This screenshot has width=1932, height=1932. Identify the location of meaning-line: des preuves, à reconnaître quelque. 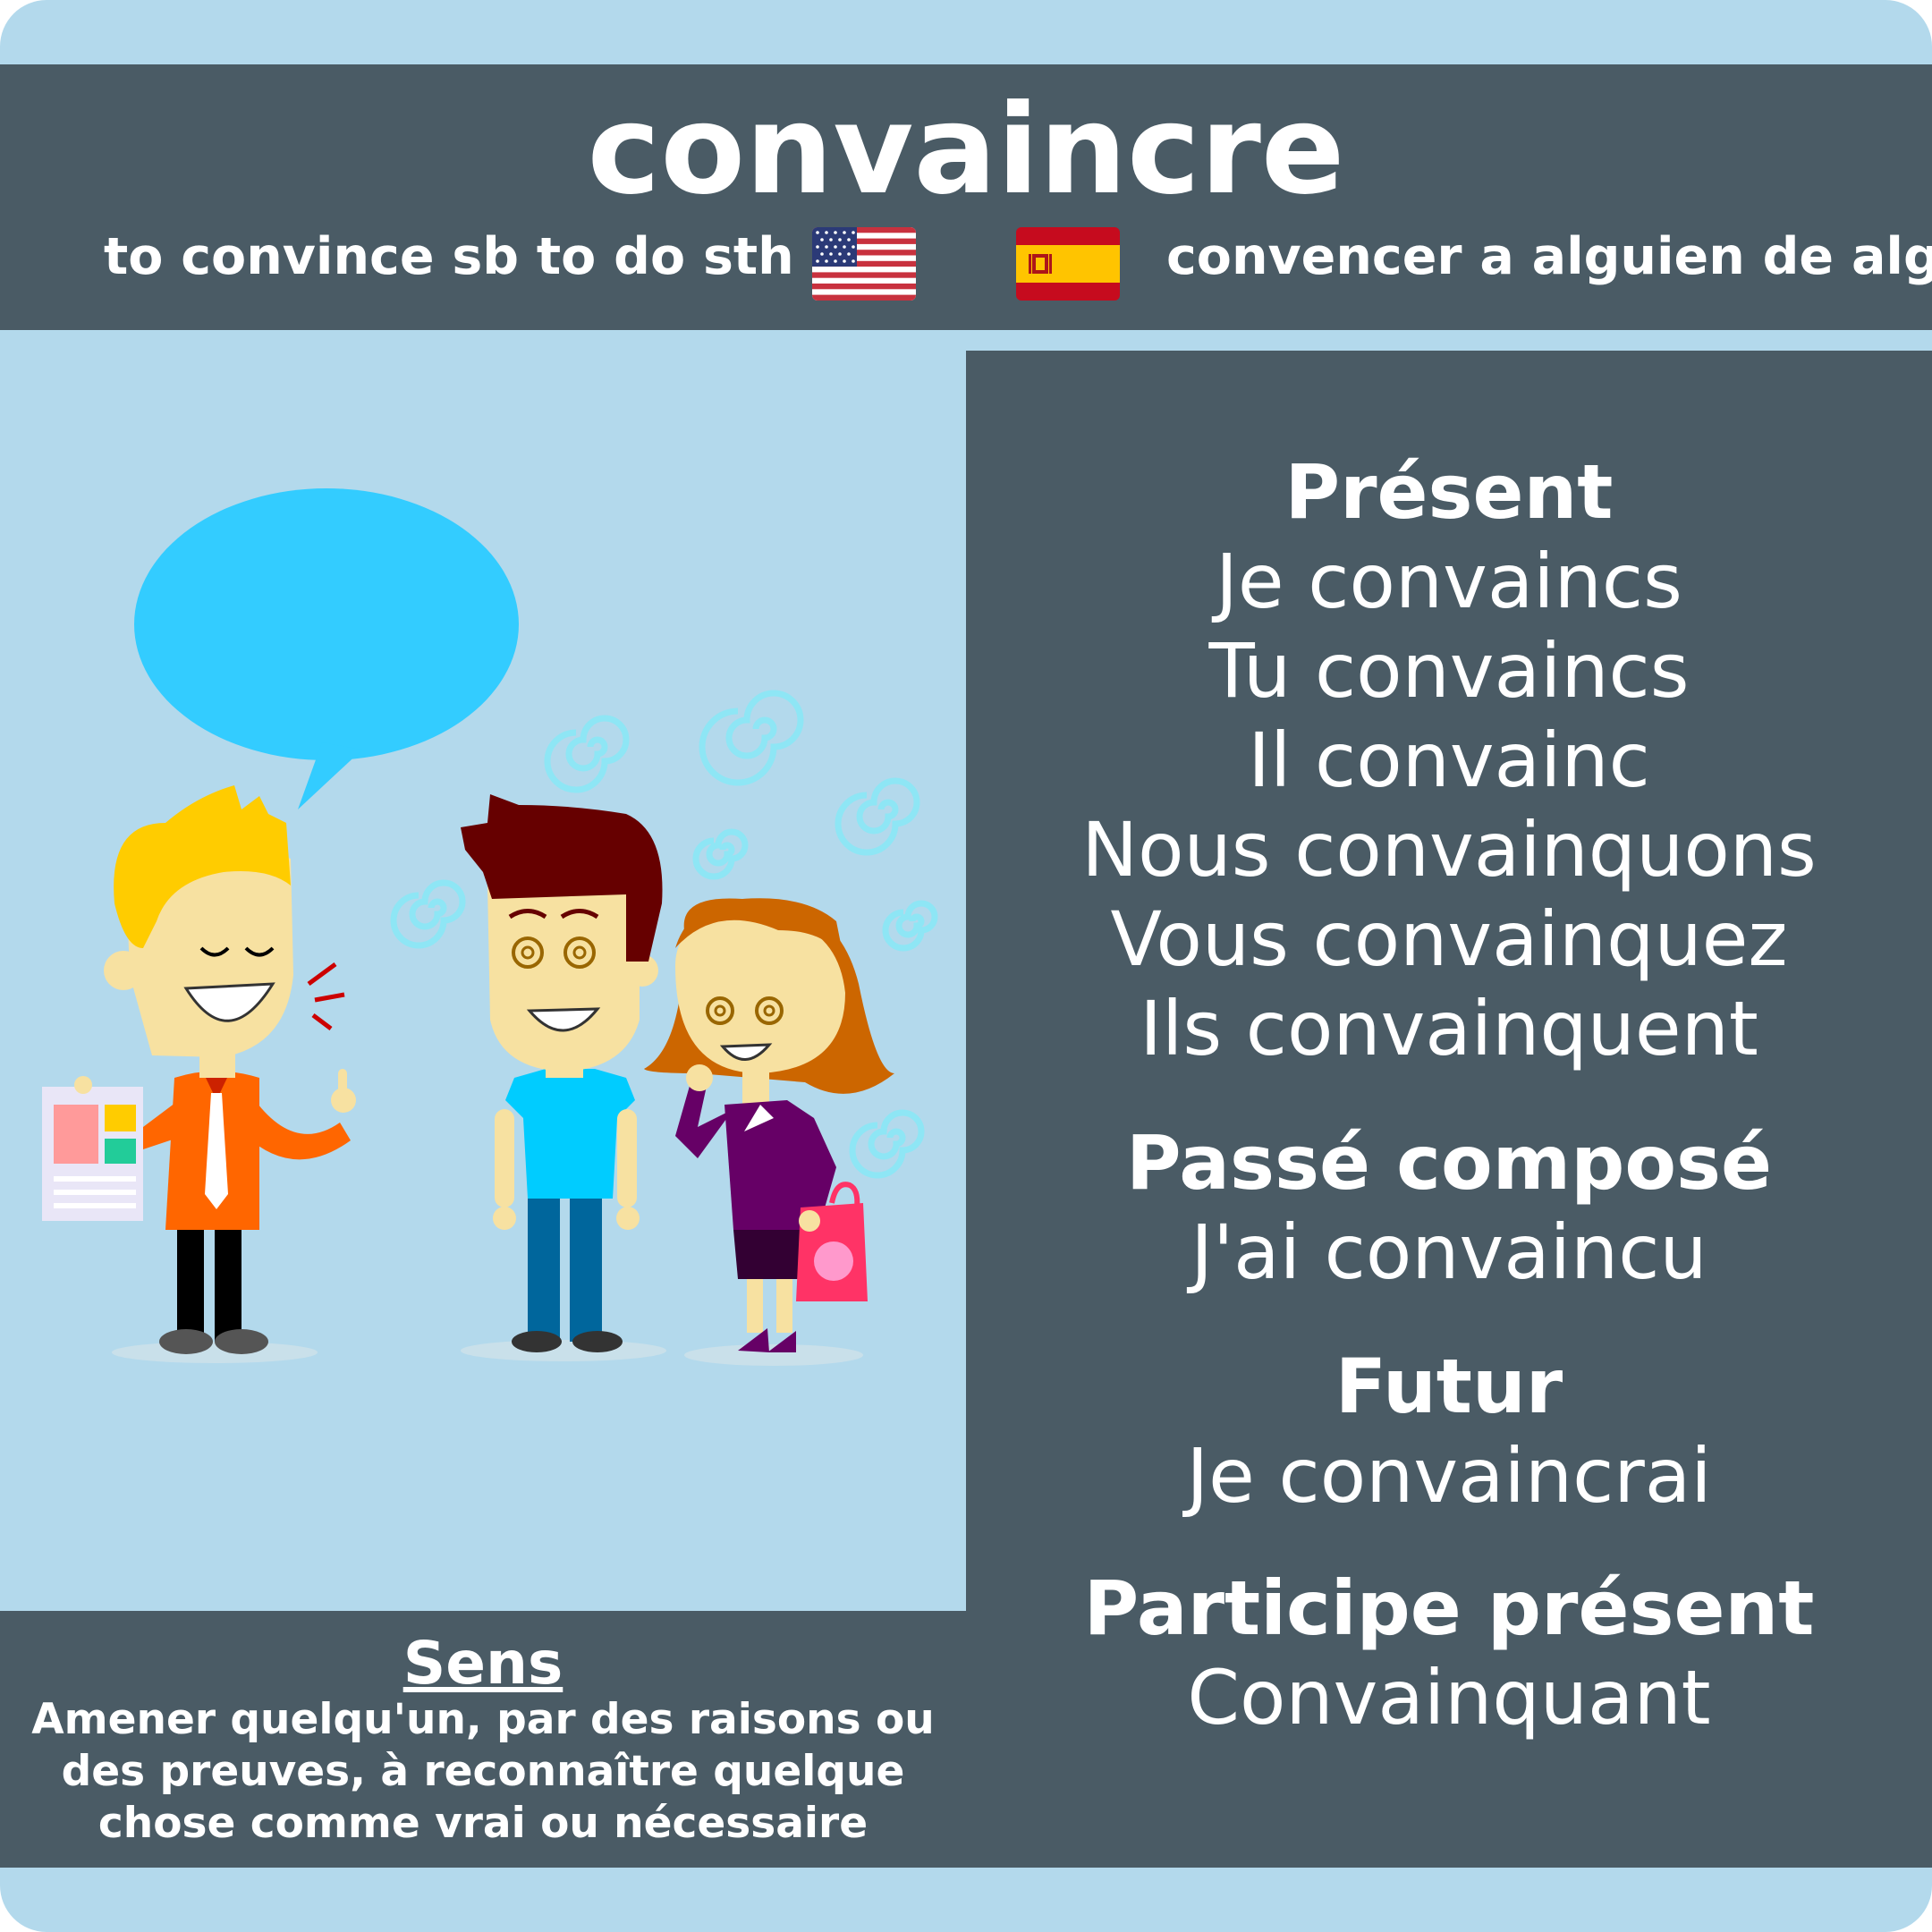
(483, 1771).